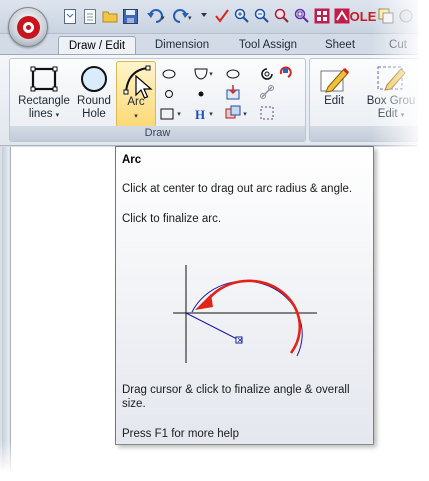  I want to click on oval-icon, so click(233, 74).